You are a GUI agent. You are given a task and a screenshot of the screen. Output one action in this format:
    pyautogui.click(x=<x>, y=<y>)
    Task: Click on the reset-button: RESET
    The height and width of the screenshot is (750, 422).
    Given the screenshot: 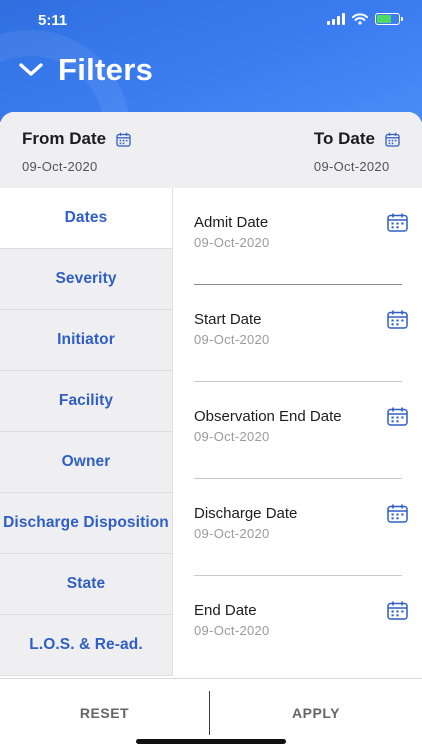 What is the action you would take?
    pyautogui.click(x=104, y=713)
    